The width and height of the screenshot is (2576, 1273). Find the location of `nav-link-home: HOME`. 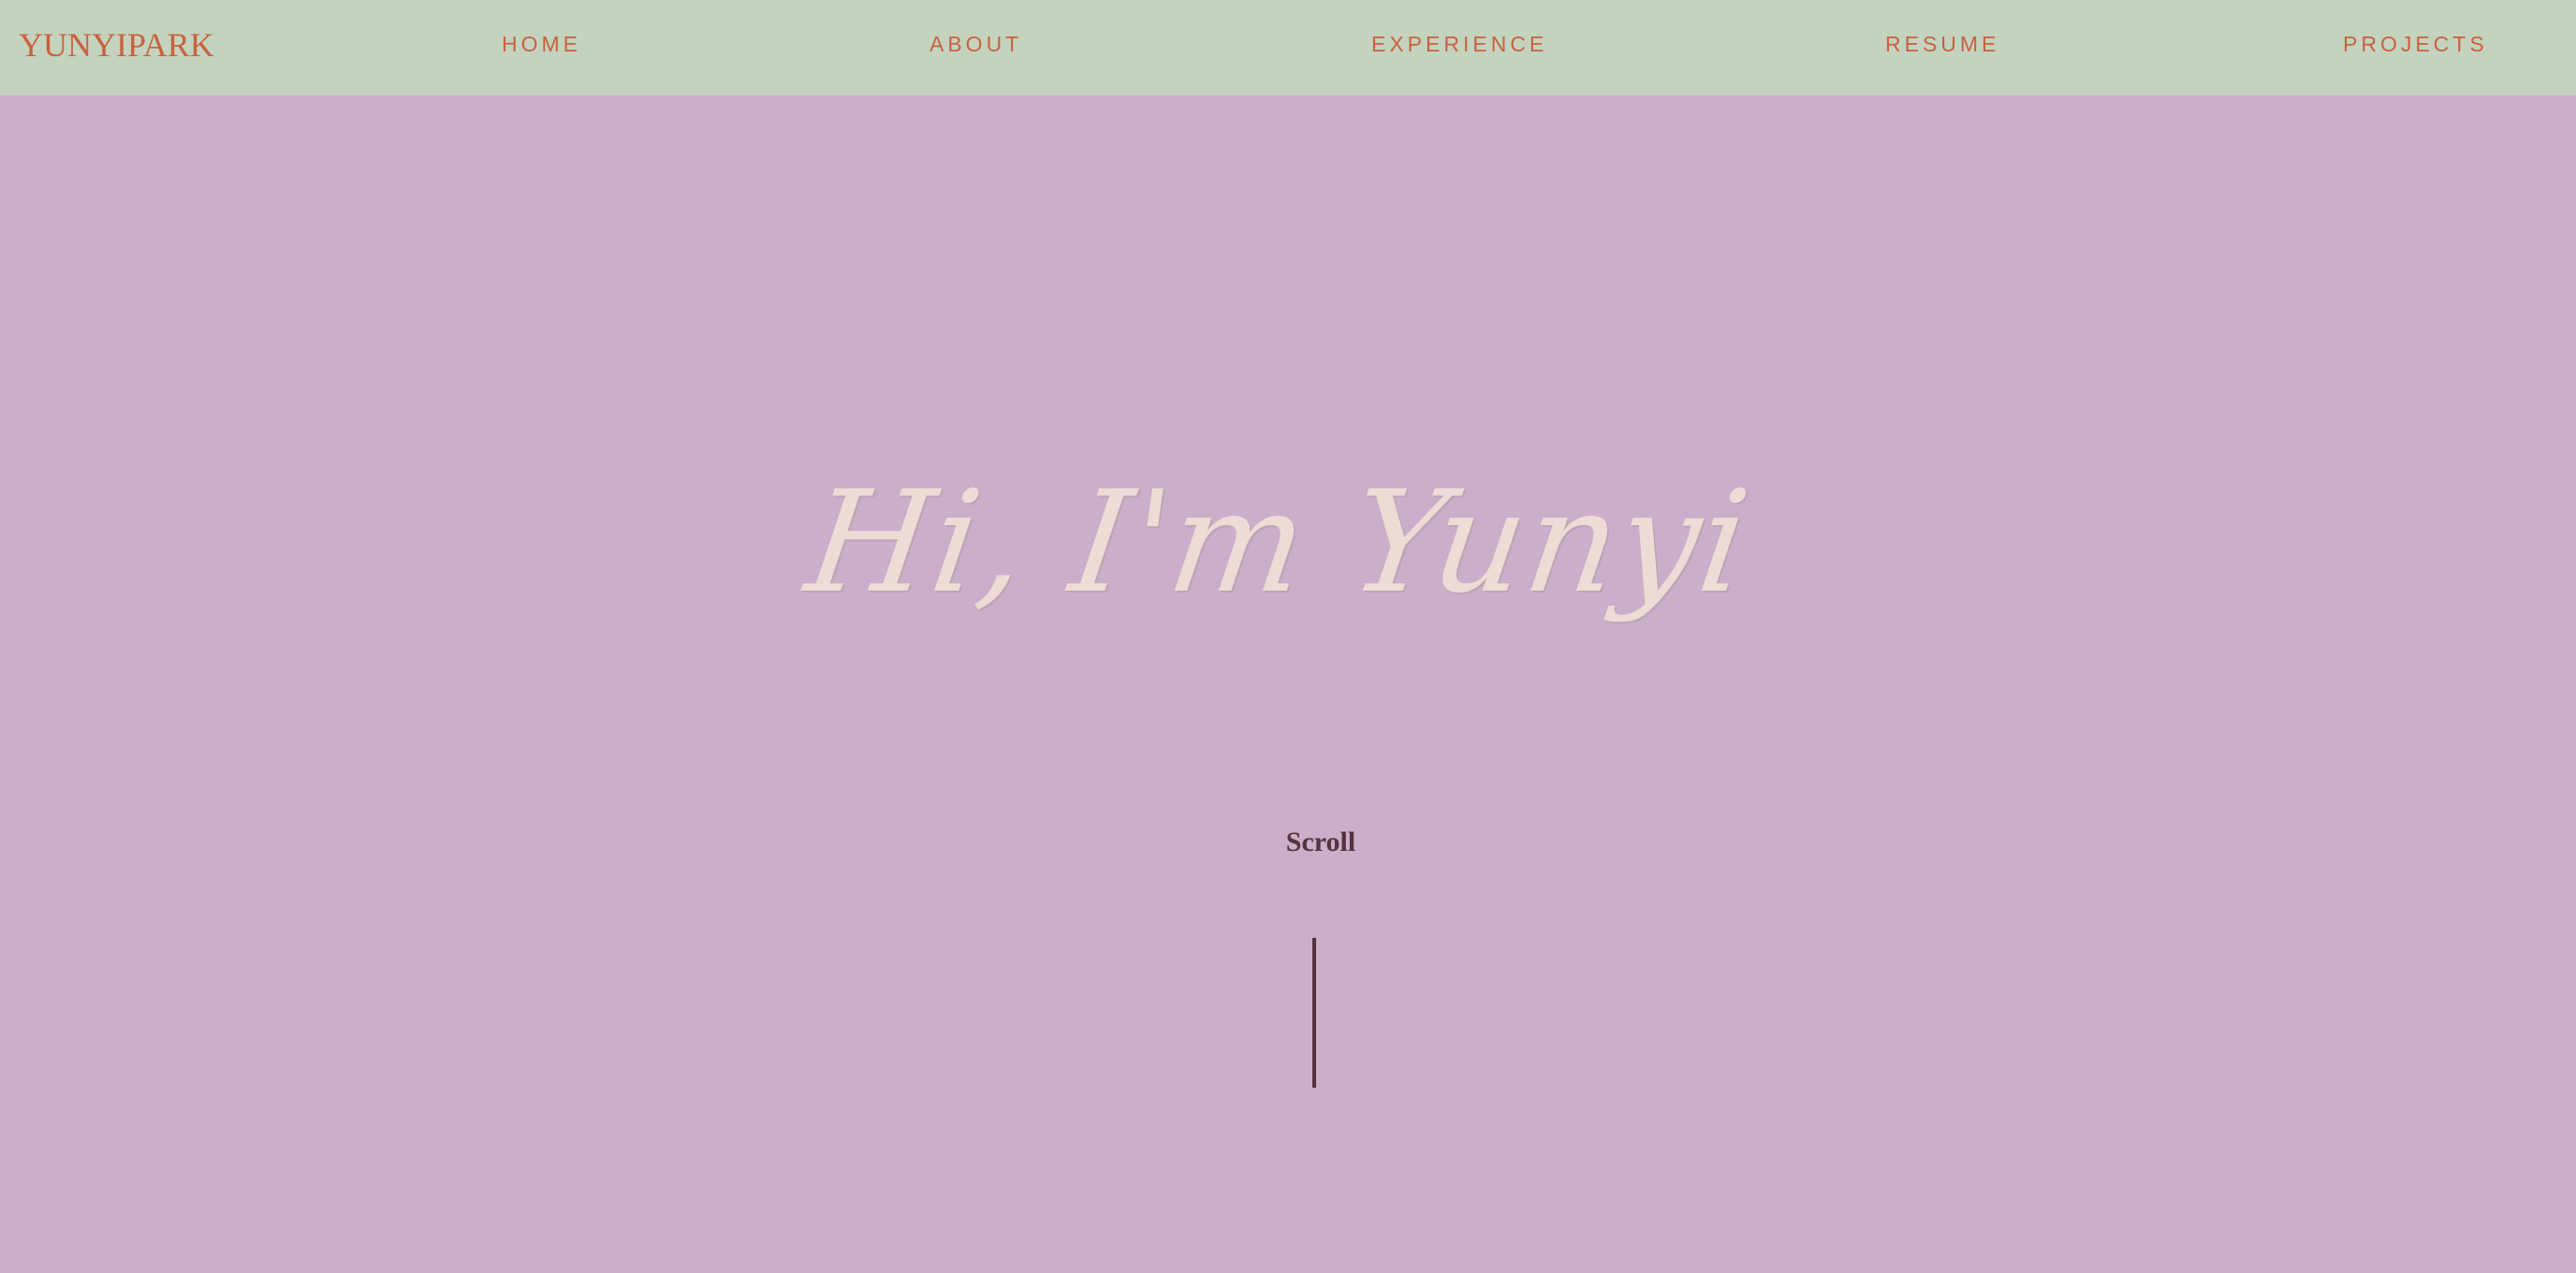

nav-link-home: HOME is located at coordinates (541, 44).